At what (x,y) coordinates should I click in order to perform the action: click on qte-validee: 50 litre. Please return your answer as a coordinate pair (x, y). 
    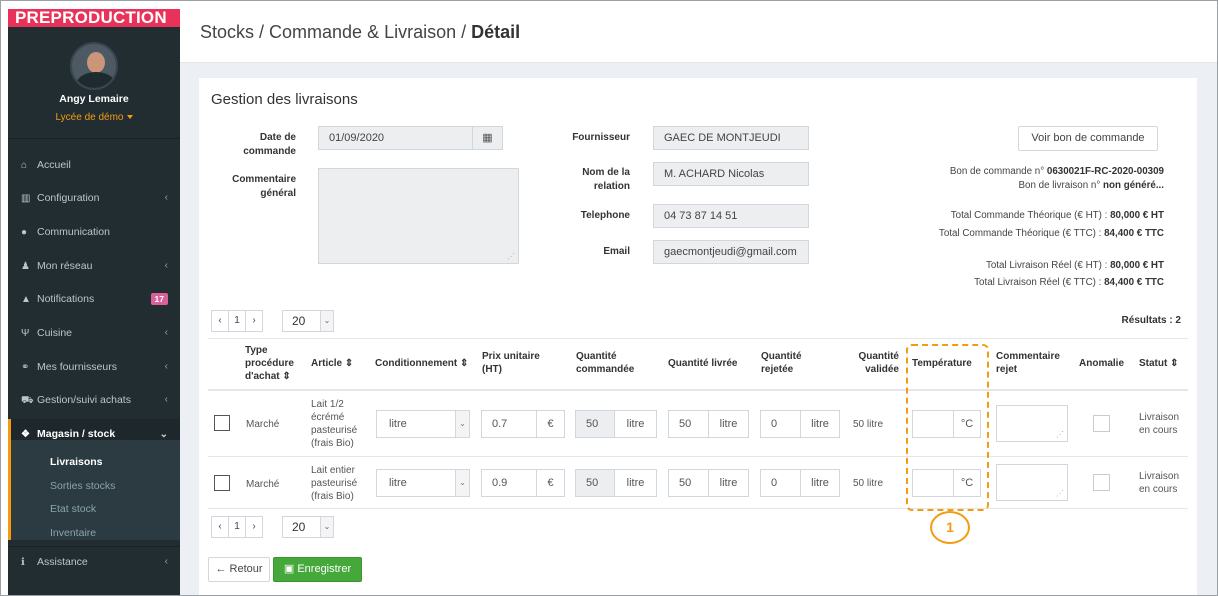
    Looking at the image, I should click on (868, 483).